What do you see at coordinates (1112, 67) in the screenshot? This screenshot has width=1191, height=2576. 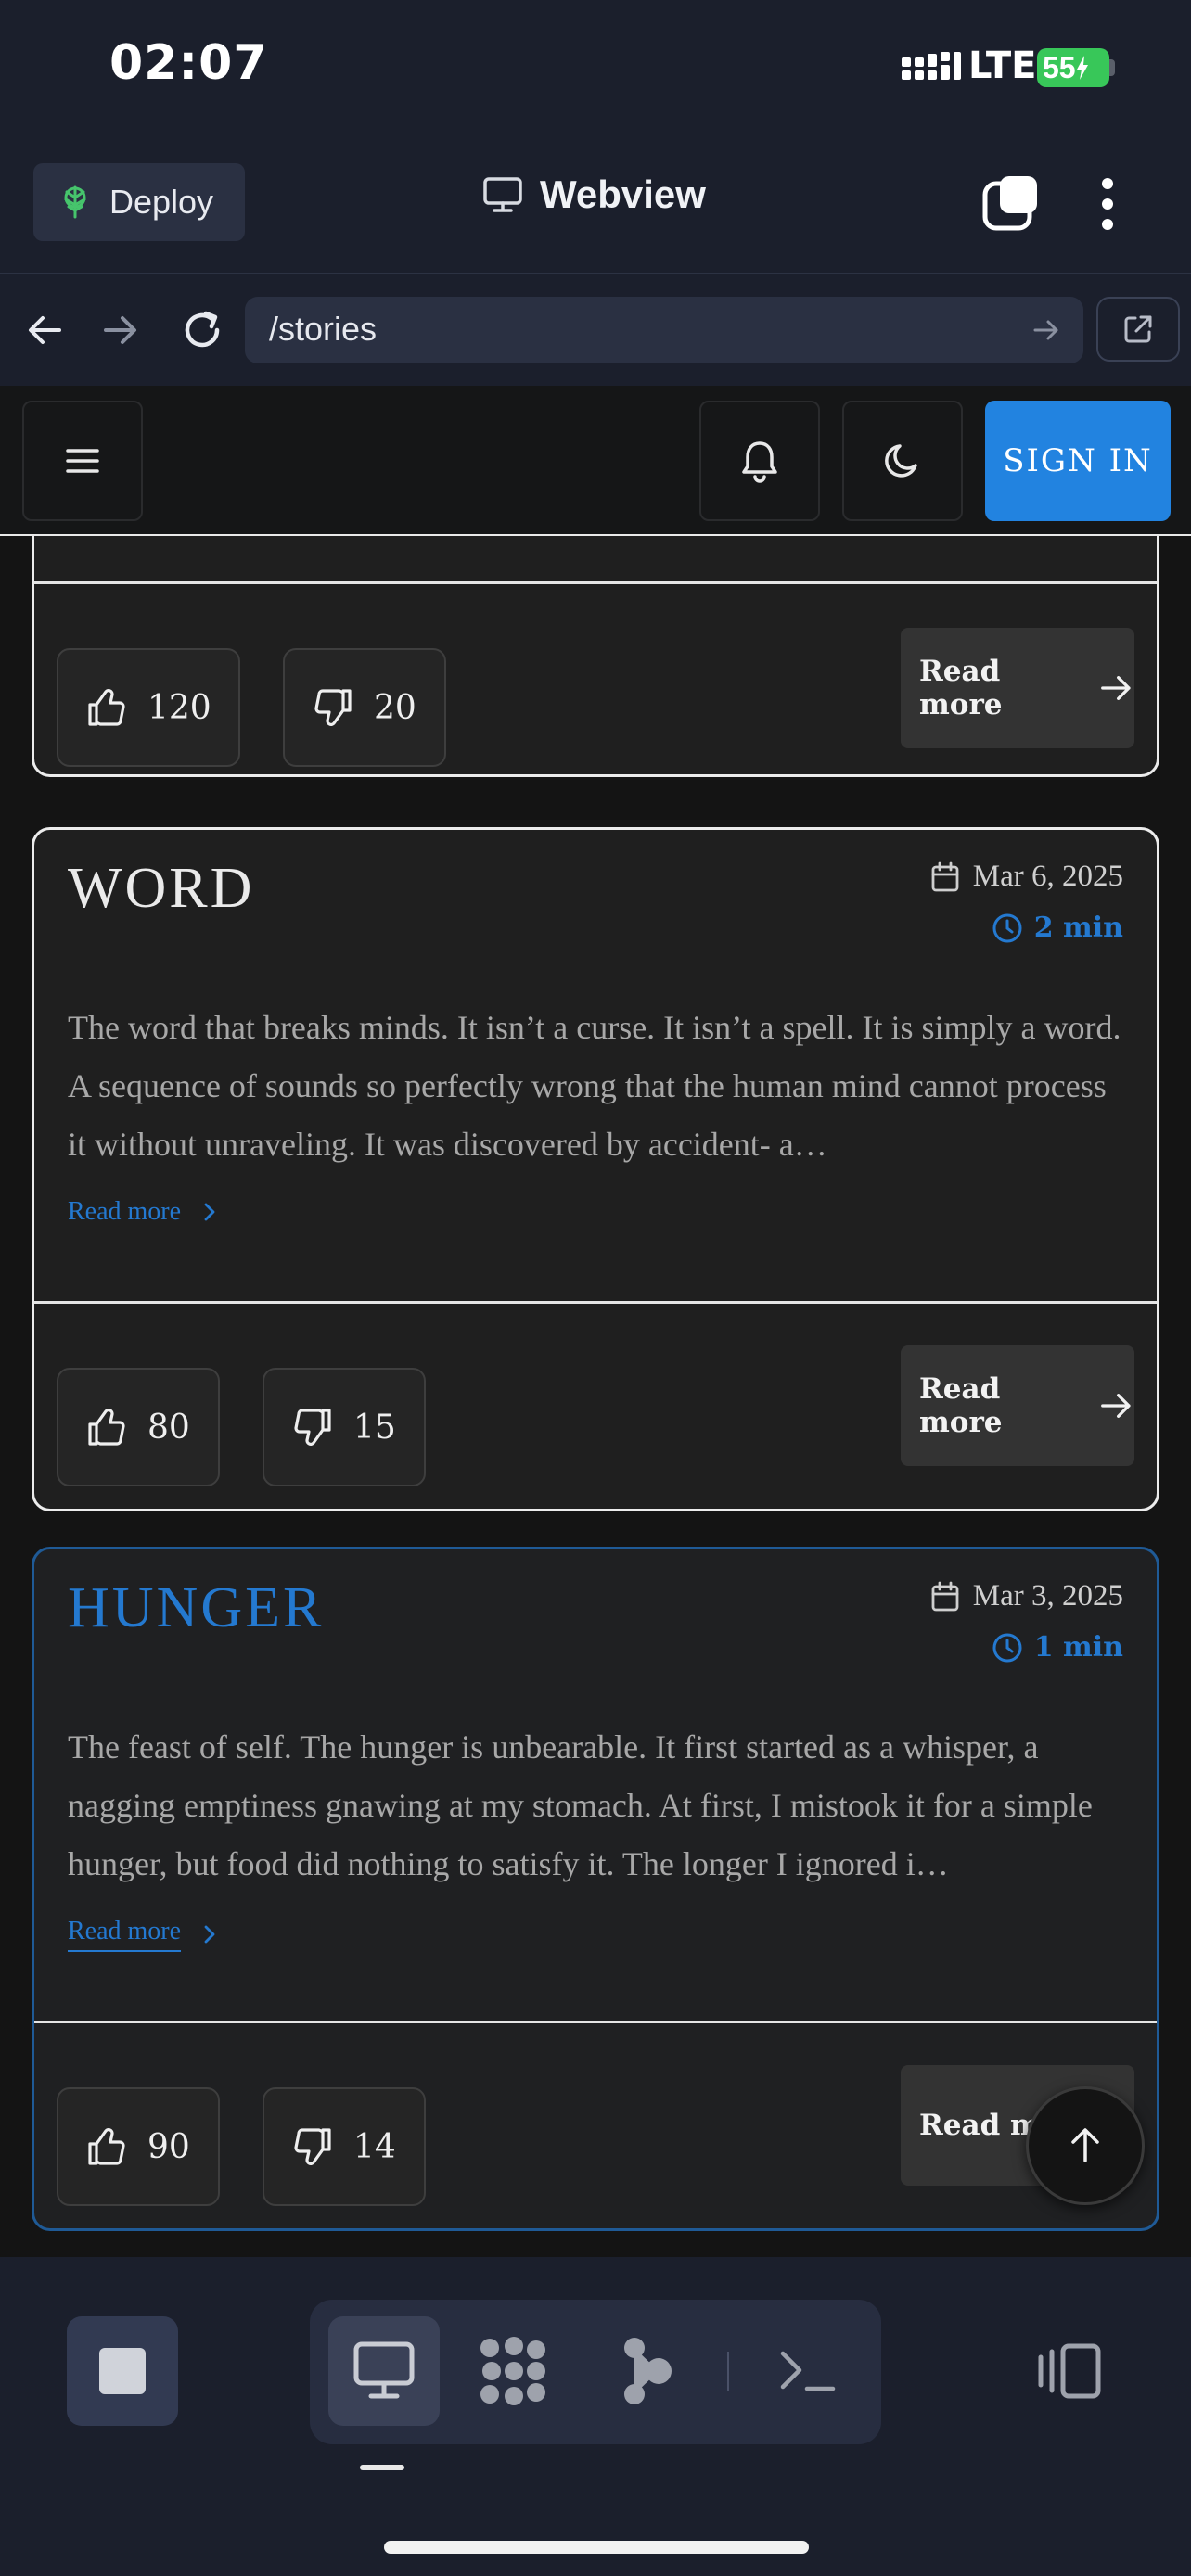 I see `battery-cap` at bounding box center [1112, 67].